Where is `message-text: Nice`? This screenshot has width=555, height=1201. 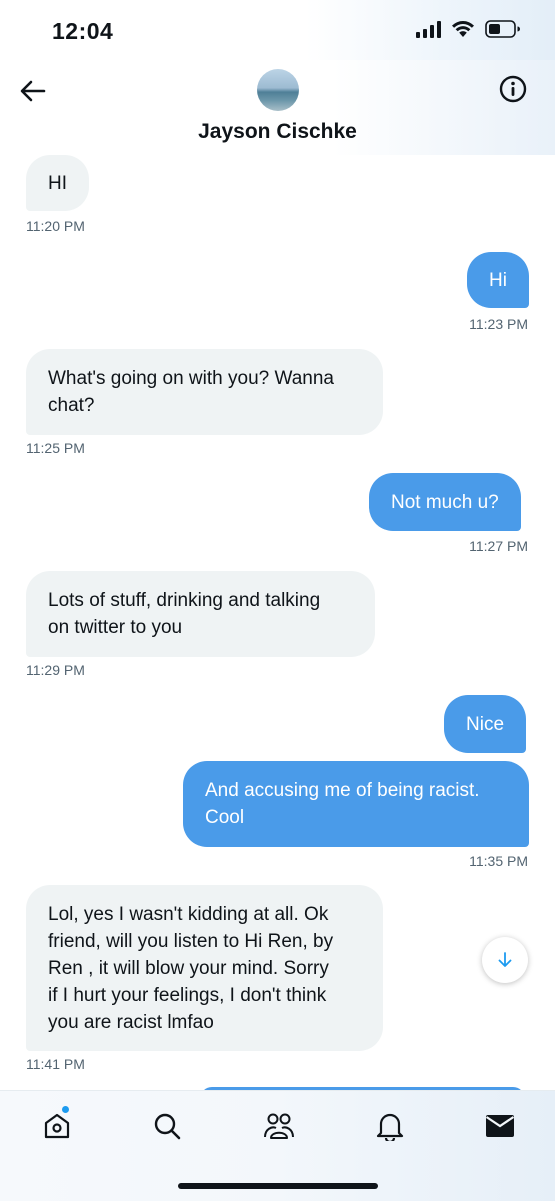
message-text: Nice is located at coordinates (485, 724).